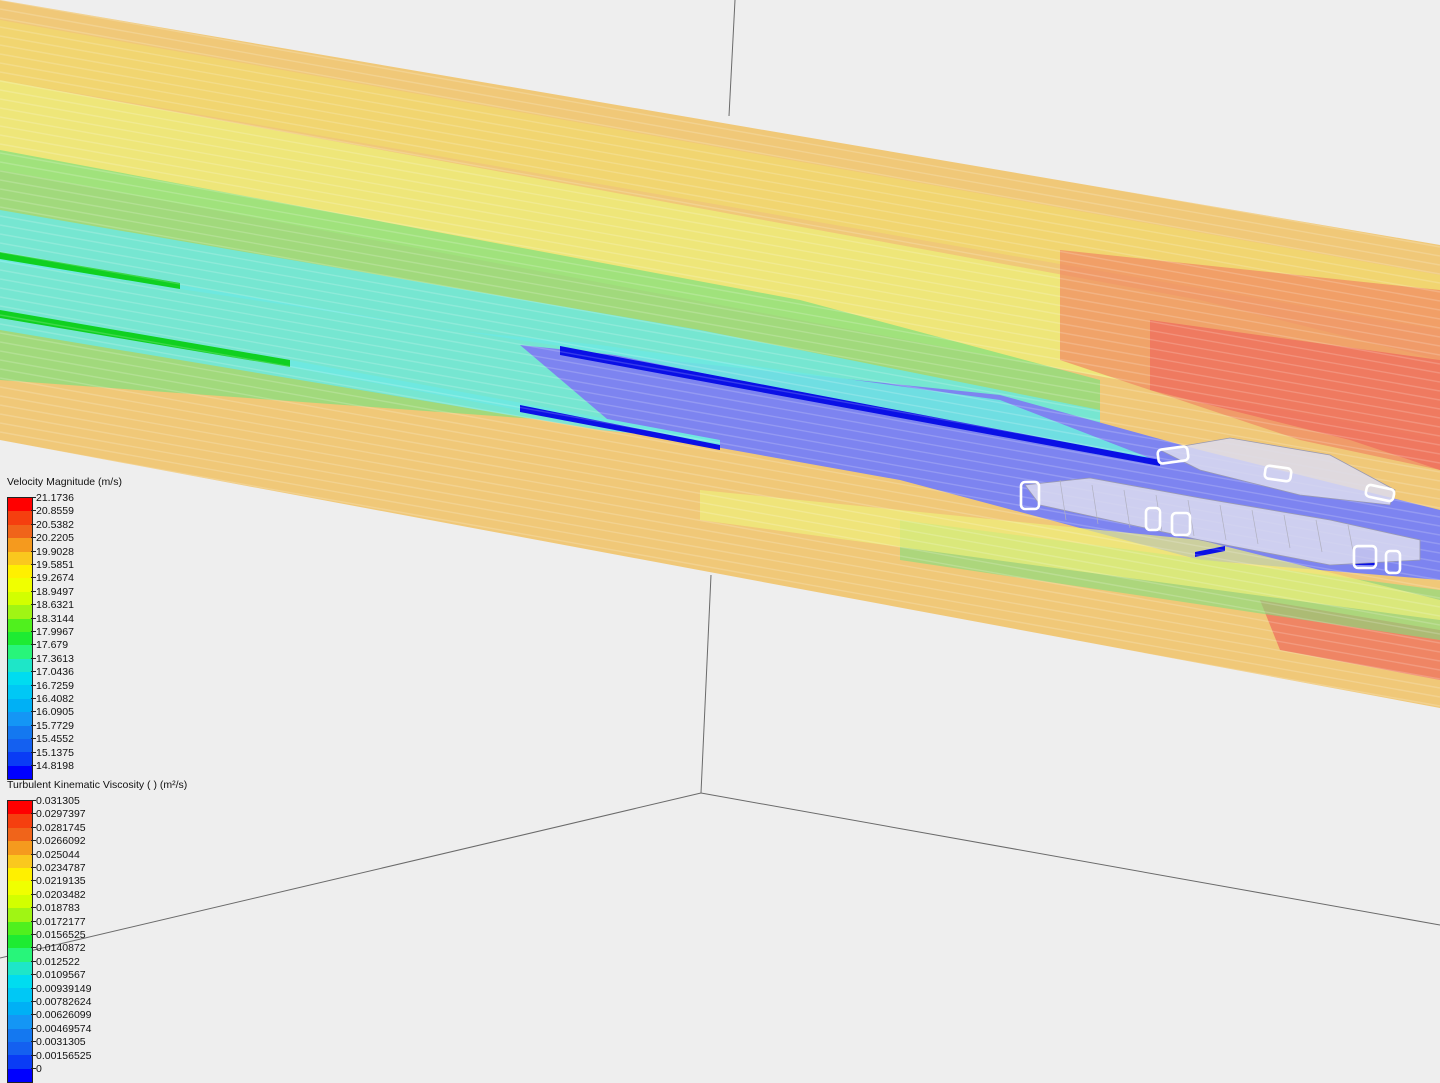  I want to click on turbulent-color-bar, so click(20, 941).